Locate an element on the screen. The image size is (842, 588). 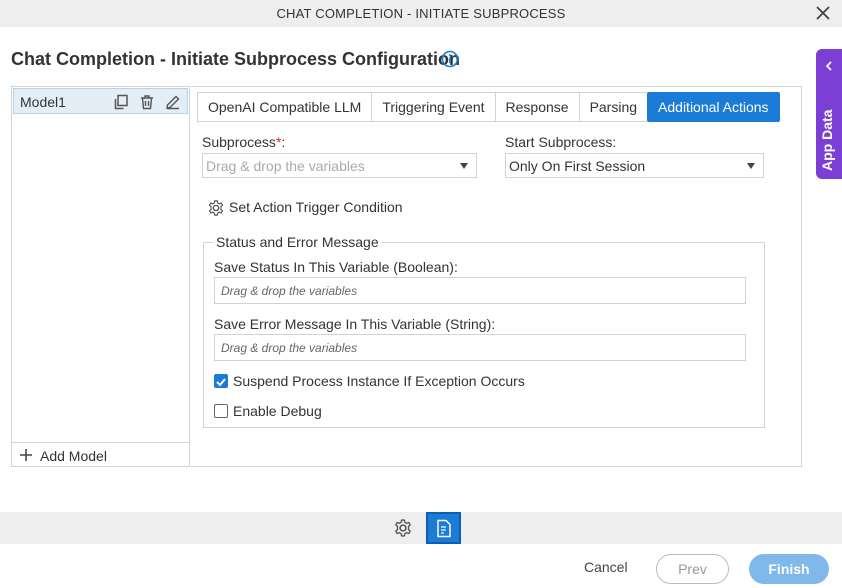
save-status-input: Drag & drop the variables is located at coordinates (480, 290).